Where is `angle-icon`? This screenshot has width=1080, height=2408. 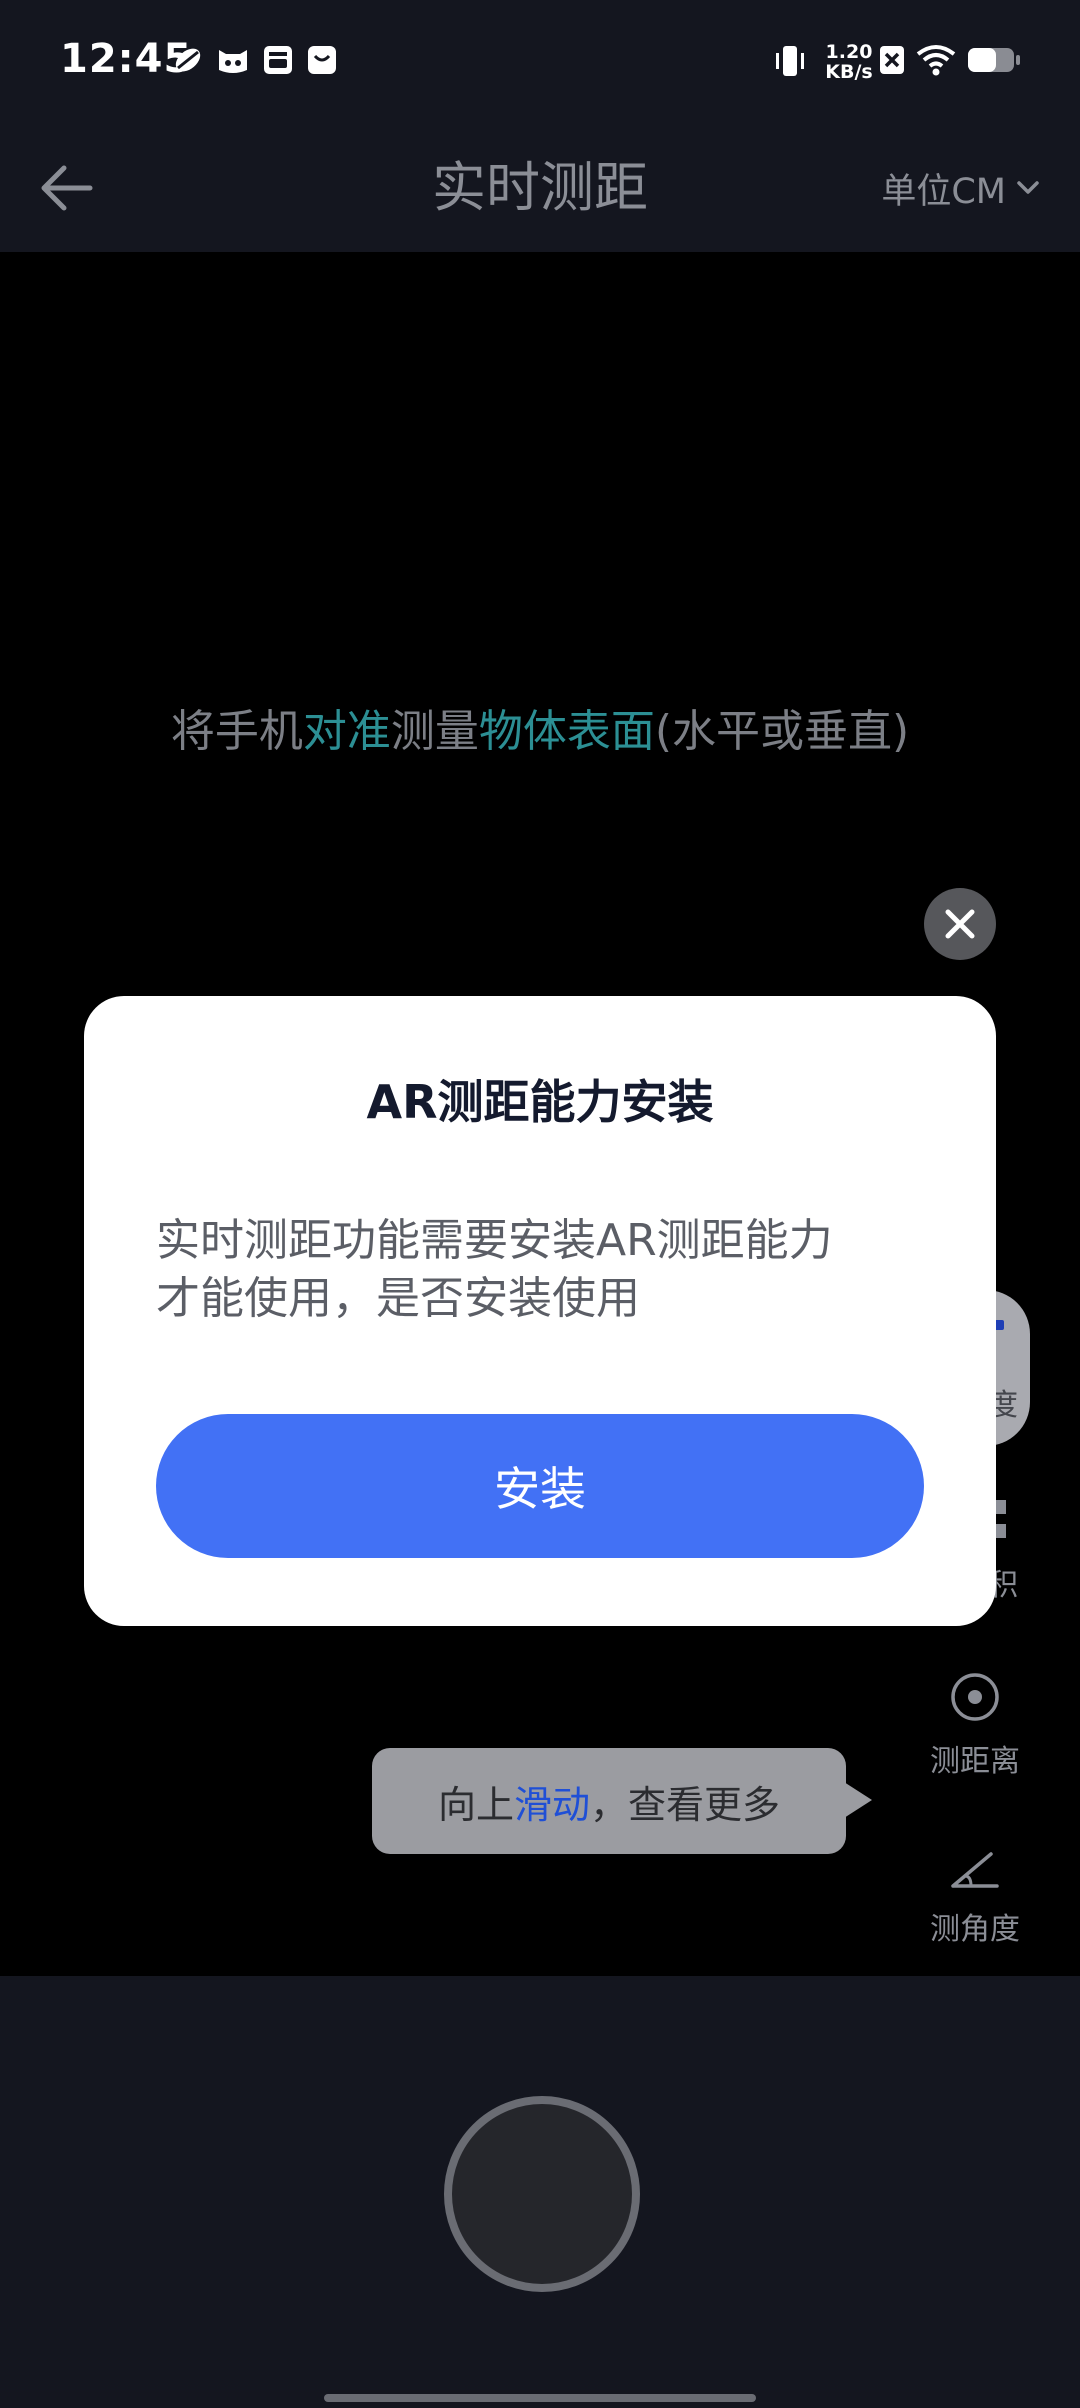
angle-icon is located at coordinates (975, 1870).